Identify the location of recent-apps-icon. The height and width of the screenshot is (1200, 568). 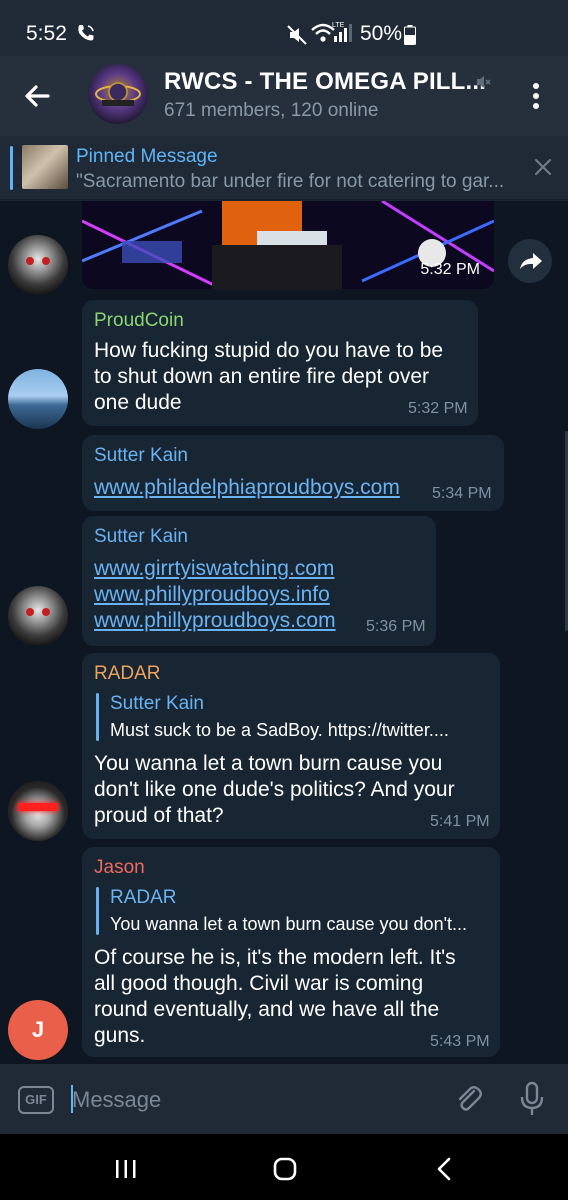
(126, 1169).